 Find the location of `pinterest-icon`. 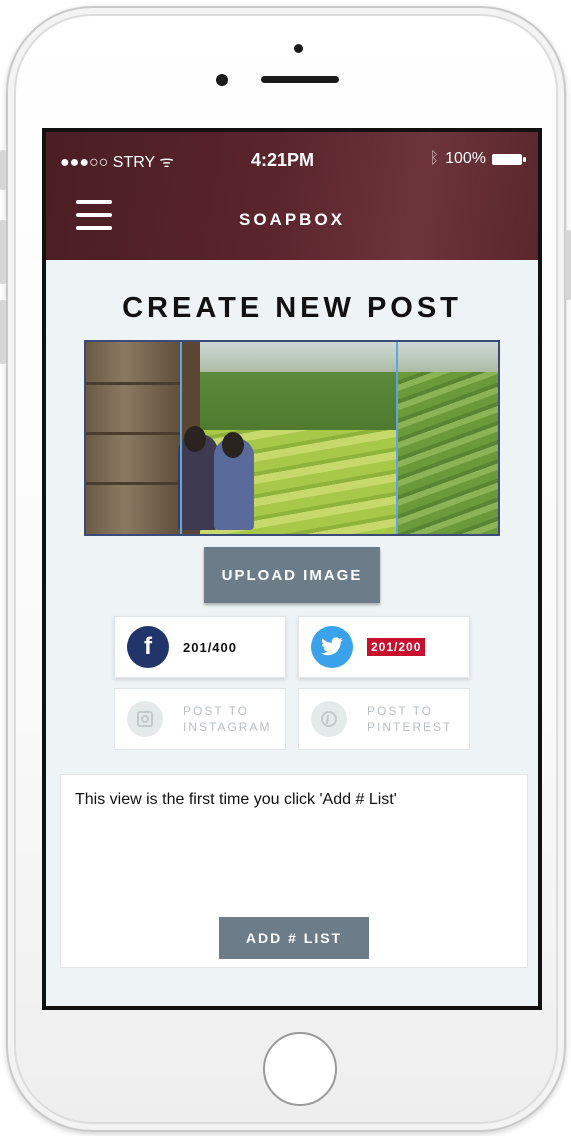

pinterest-icon is located at coordinates (329, 719).